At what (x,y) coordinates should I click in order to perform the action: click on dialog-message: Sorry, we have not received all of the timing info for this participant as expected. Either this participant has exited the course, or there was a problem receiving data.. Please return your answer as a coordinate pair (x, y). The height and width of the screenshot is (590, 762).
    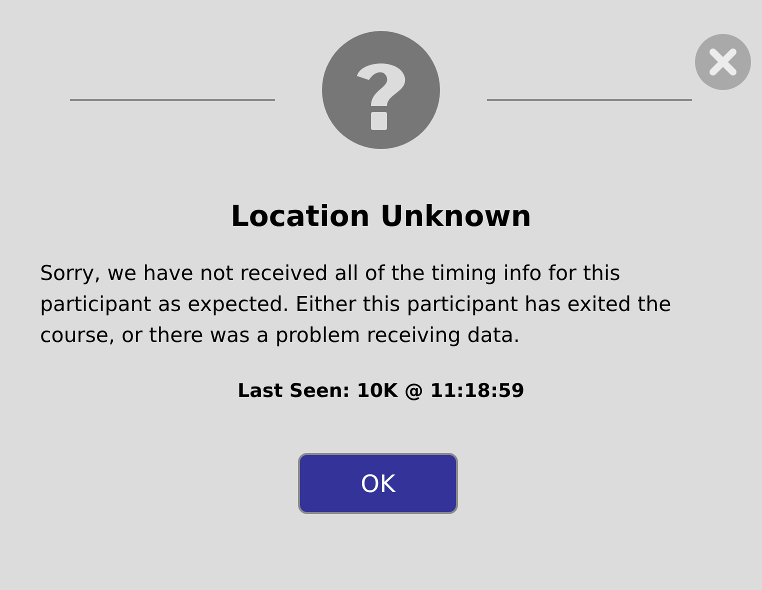
    Looking at the image, I should click on (356, 304).